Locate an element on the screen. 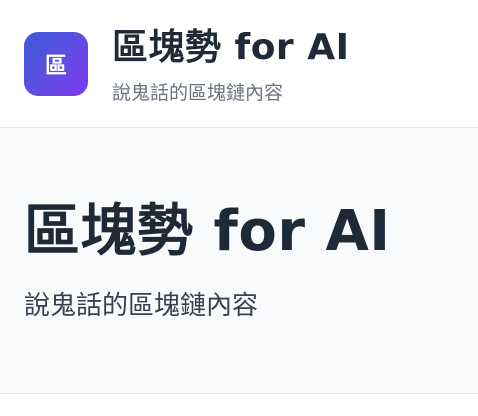  hero-subtitle: 說鬼話的區塊鏈內容 is located at coordinates (141, 306).